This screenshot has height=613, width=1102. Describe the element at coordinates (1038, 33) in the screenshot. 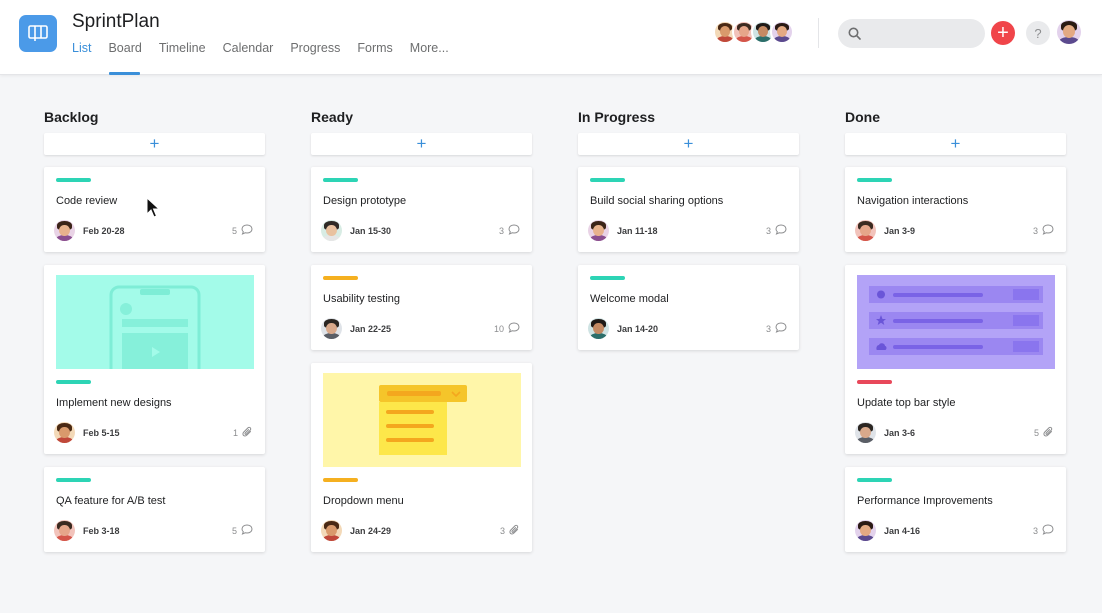

I see `help-button: ?` at that location.